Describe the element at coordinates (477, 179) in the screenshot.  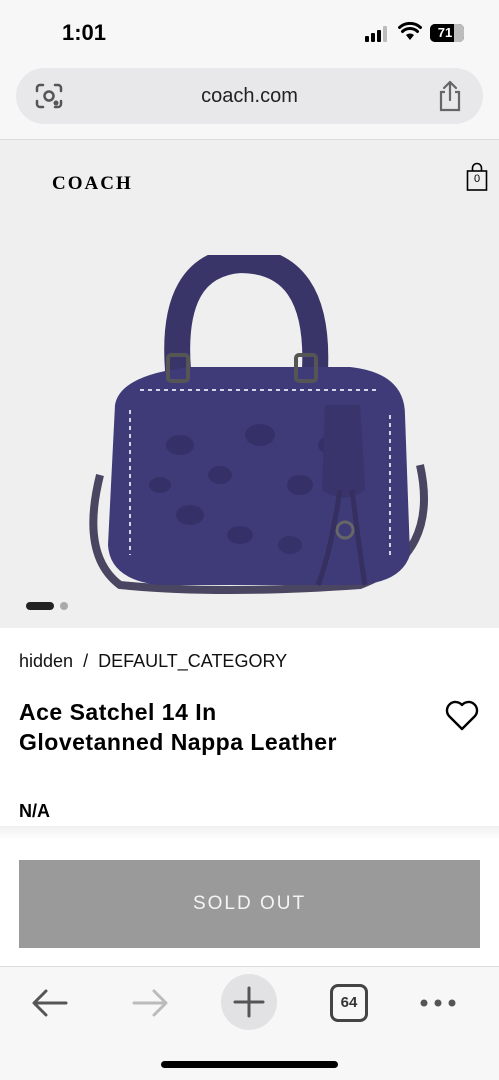
I see `bag-count: 0` at that location.